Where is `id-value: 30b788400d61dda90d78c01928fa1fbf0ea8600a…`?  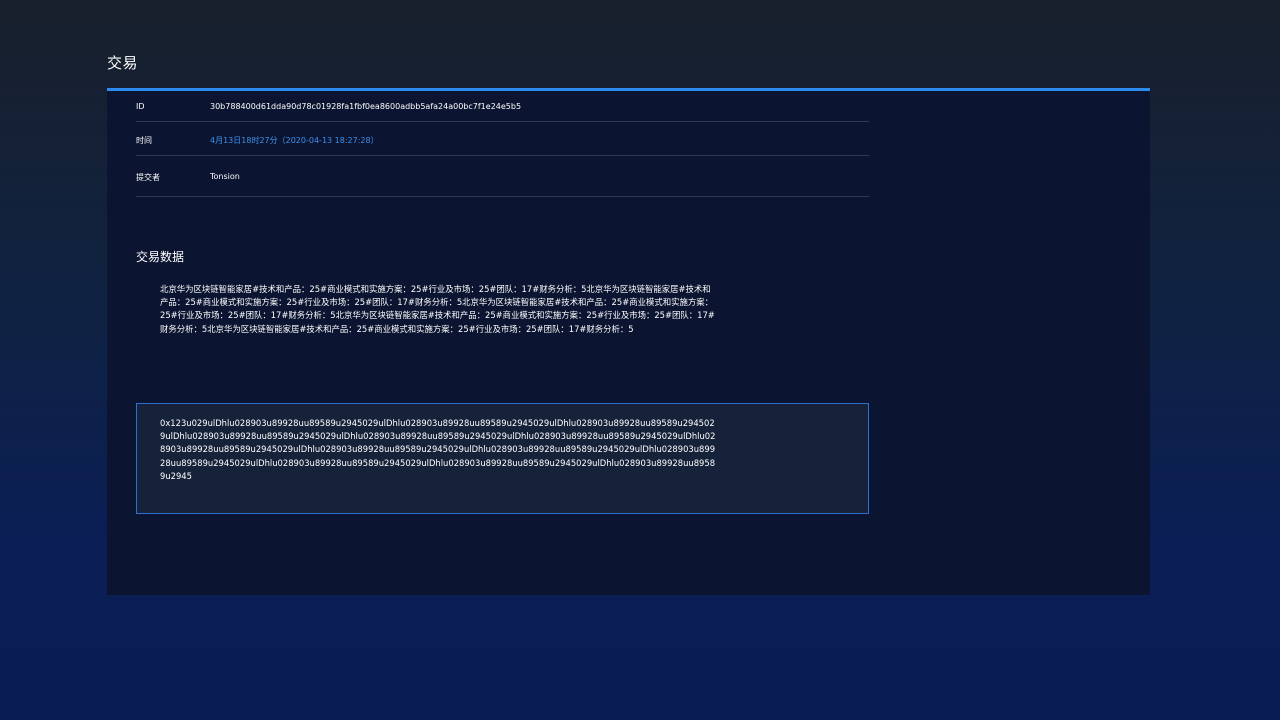
id-value: 30b788400d61dda90d78c01928fa1fbf0ea8600a… is located at coordinates (366, 106).